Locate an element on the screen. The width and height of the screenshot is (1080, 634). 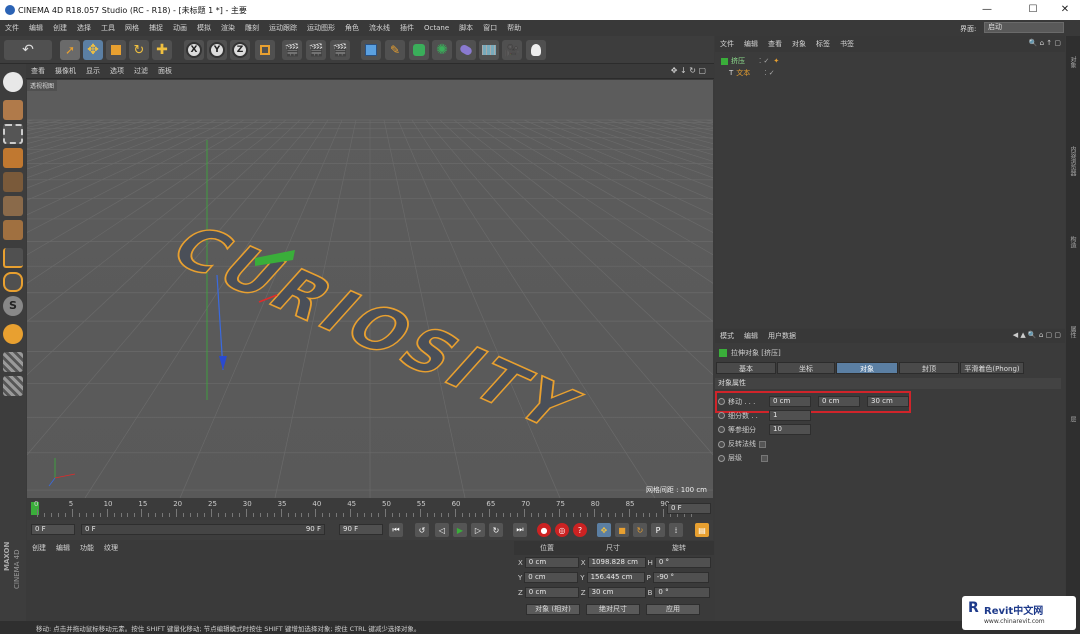
material-menu-item: 功能 is located at coordinates (87, 548).